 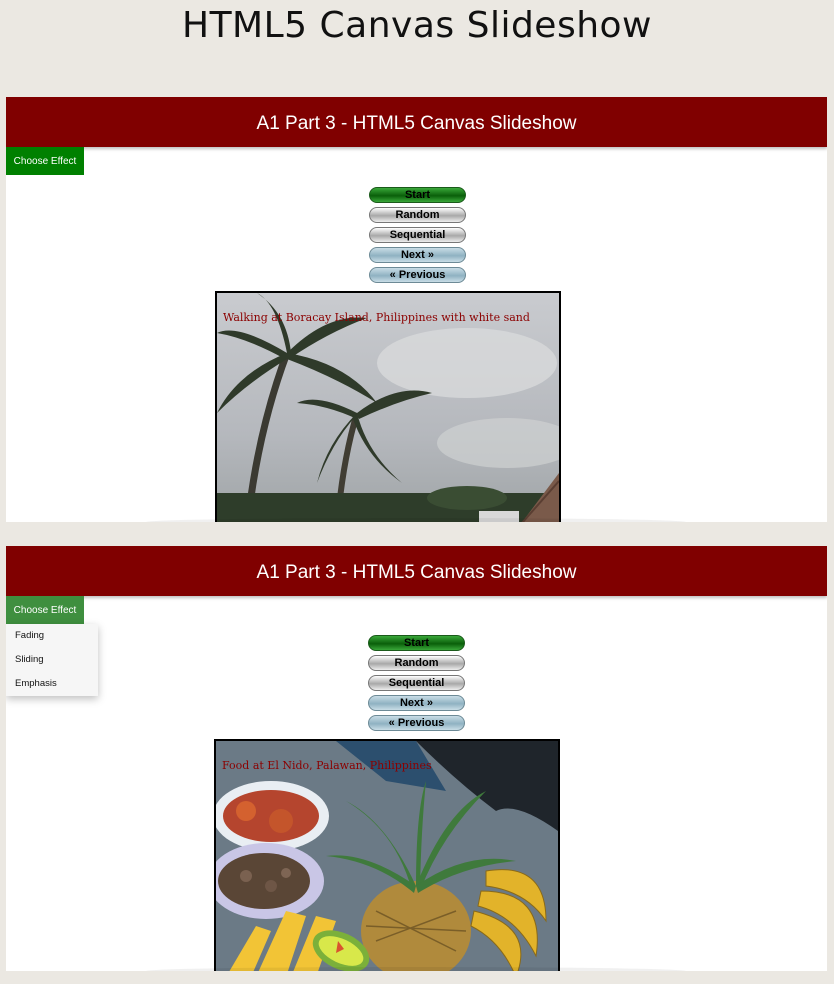 I want to click on food-platter-image, so click(x=387, y=856).